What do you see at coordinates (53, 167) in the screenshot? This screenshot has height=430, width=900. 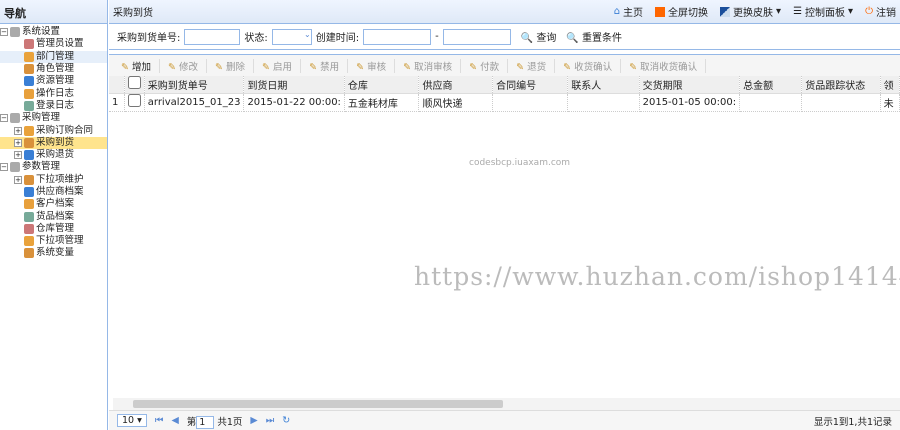 I see `nav-group: − 参数管理` at bounding box center [53, 167].